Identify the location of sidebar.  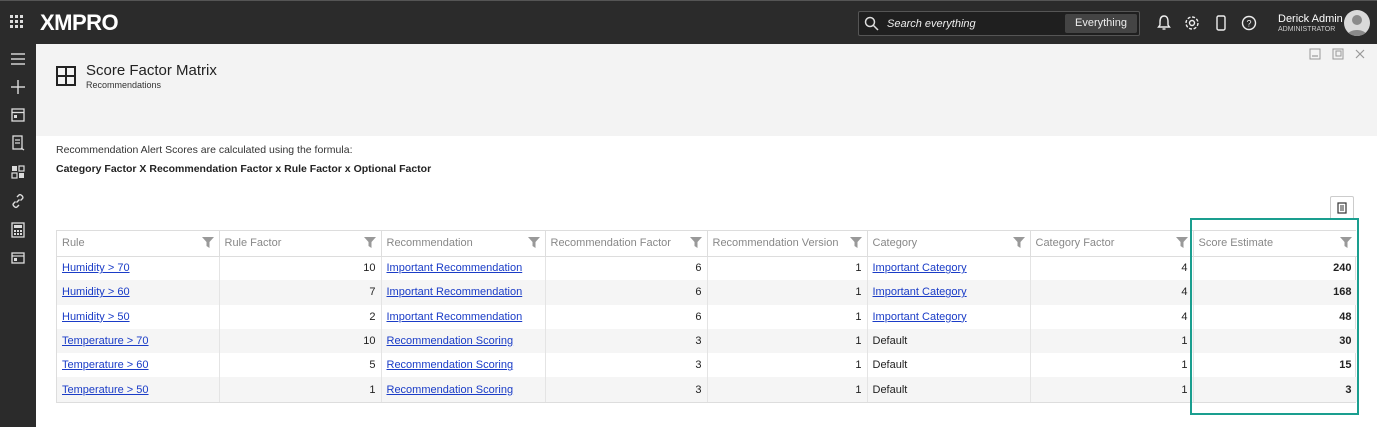
(18, 235).